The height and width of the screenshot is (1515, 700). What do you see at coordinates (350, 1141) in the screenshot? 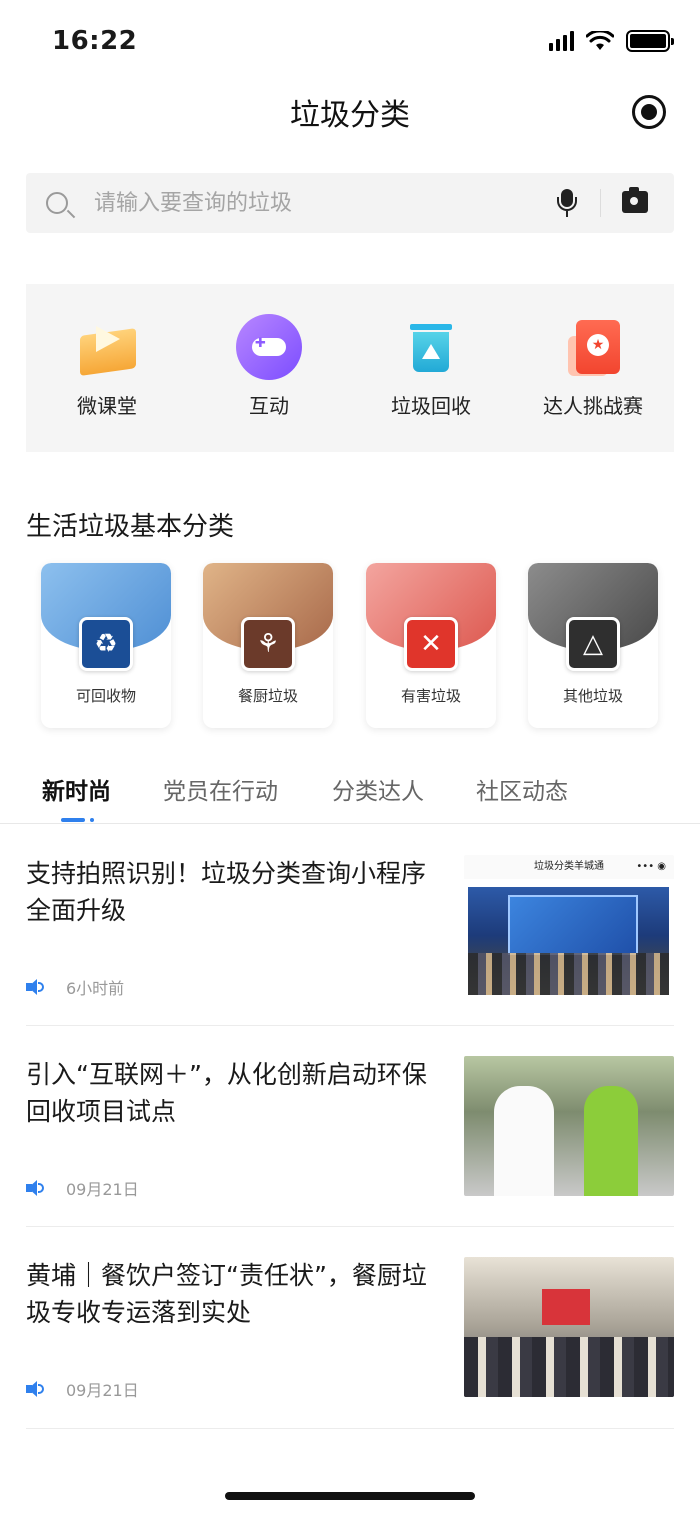
I see `news-item: 引入“互联网＋”，从化创新启动环保回收项目试点 09月21日` at bounding box center [350, 1141].